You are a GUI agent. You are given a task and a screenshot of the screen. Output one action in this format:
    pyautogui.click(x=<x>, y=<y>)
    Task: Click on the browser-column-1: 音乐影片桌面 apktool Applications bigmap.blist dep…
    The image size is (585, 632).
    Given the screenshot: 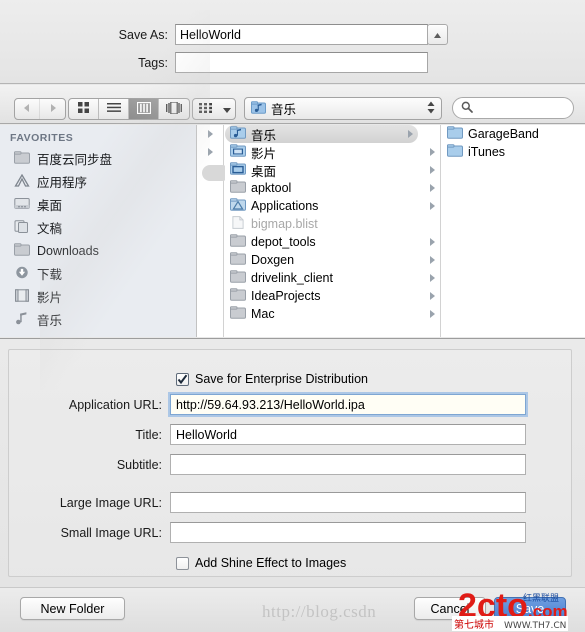 What is the action you would take?
    pyautogui.click(x=333, y=231)
    